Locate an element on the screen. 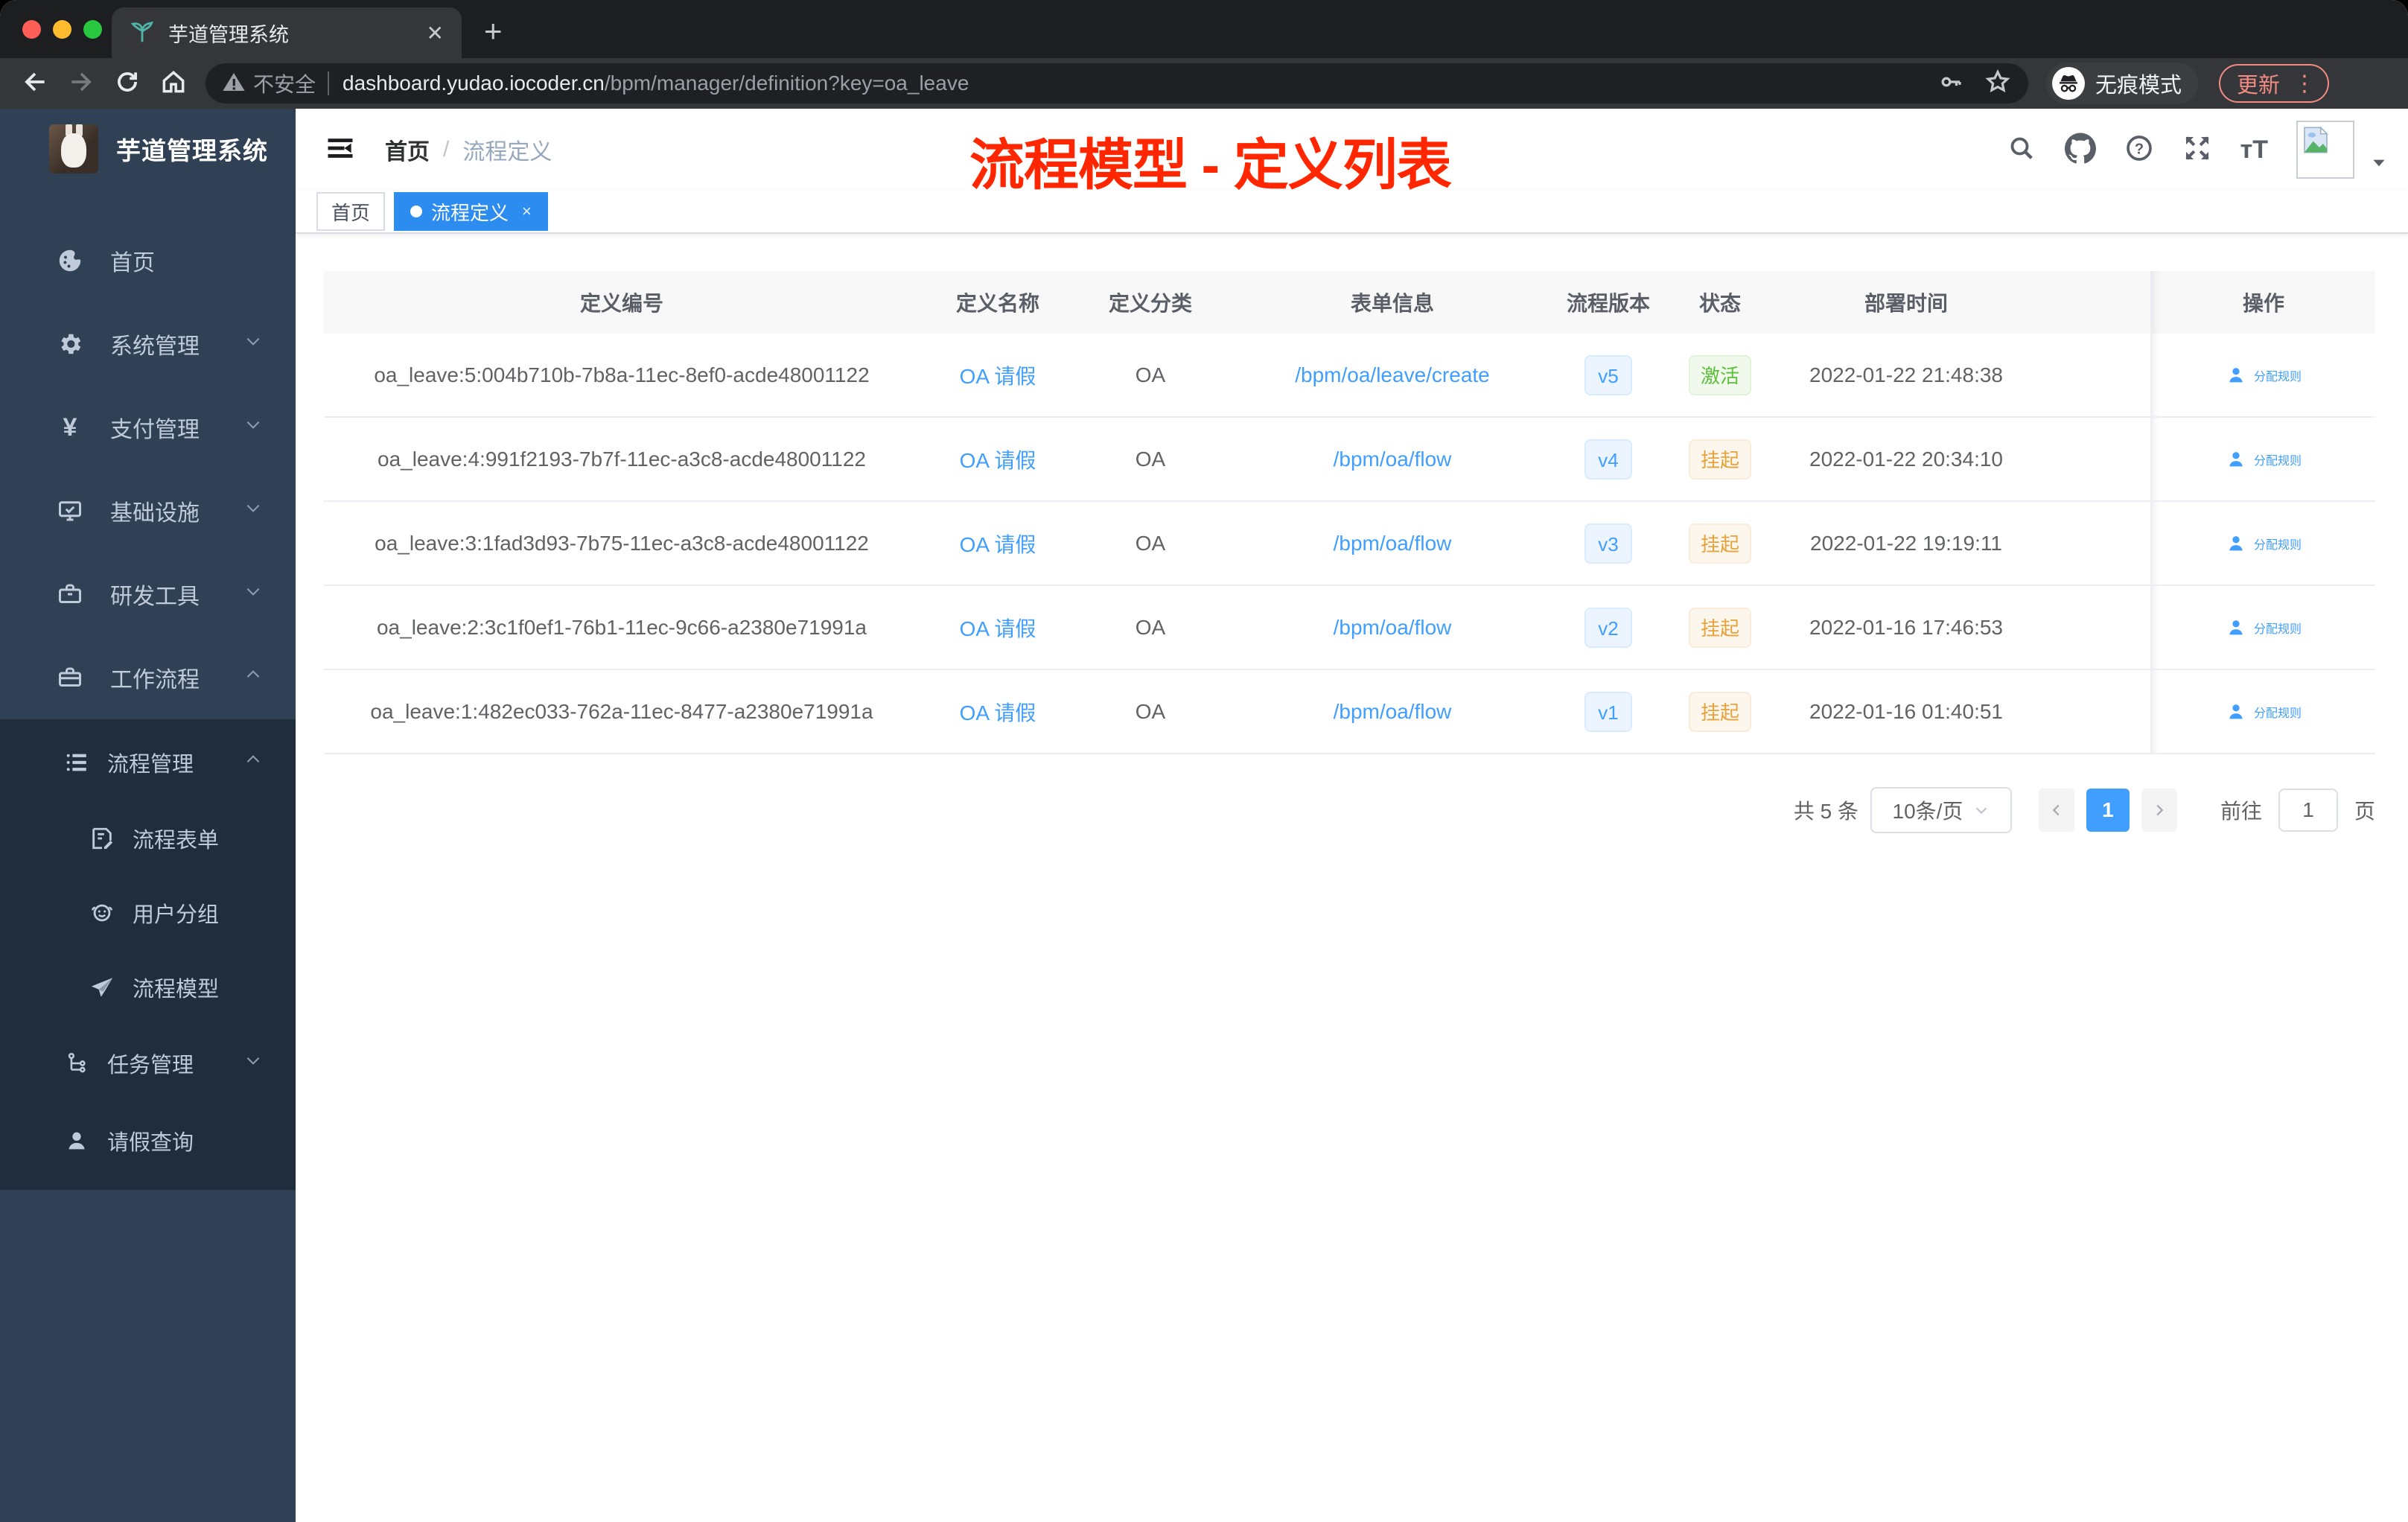  sidebar-item-user-group: 用户分组 is located at coordinates (148, 913).